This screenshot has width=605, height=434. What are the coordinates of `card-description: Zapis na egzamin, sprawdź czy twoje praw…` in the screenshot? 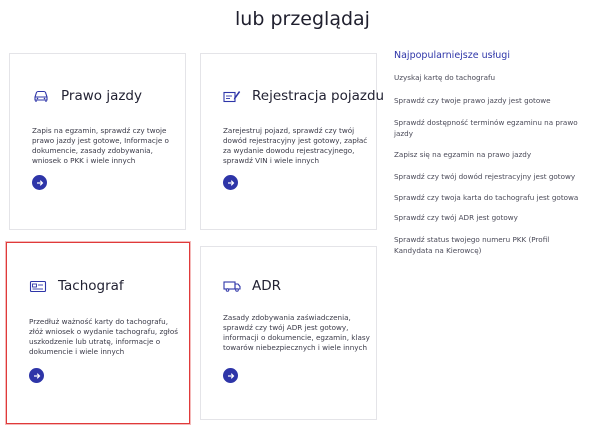 It's located at (100, 145).